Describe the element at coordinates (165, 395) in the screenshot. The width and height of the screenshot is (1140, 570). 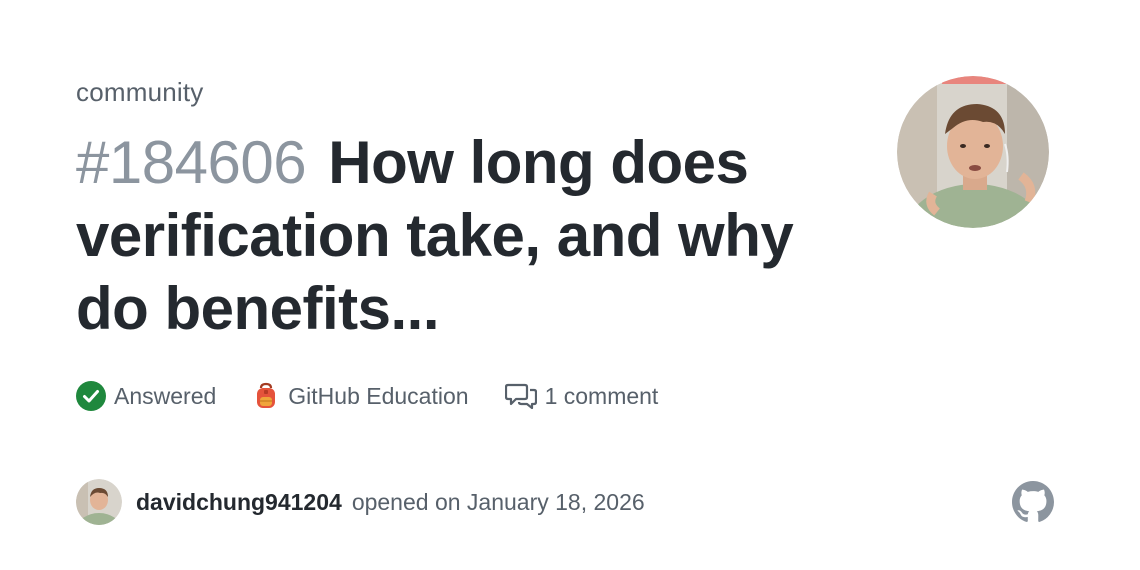
I see `status-label: Answered` at that location.